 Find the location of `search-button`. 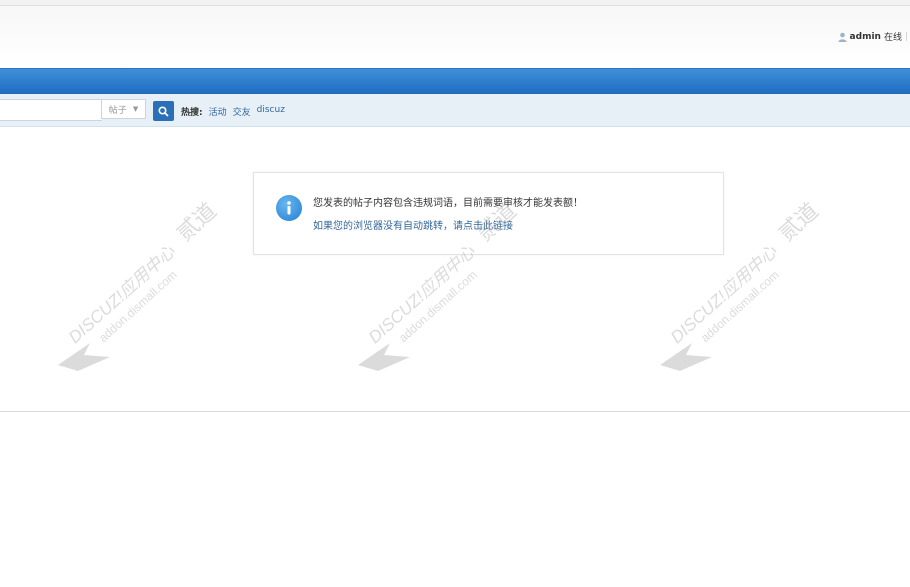

search-button is located at coordinates (163, 111).